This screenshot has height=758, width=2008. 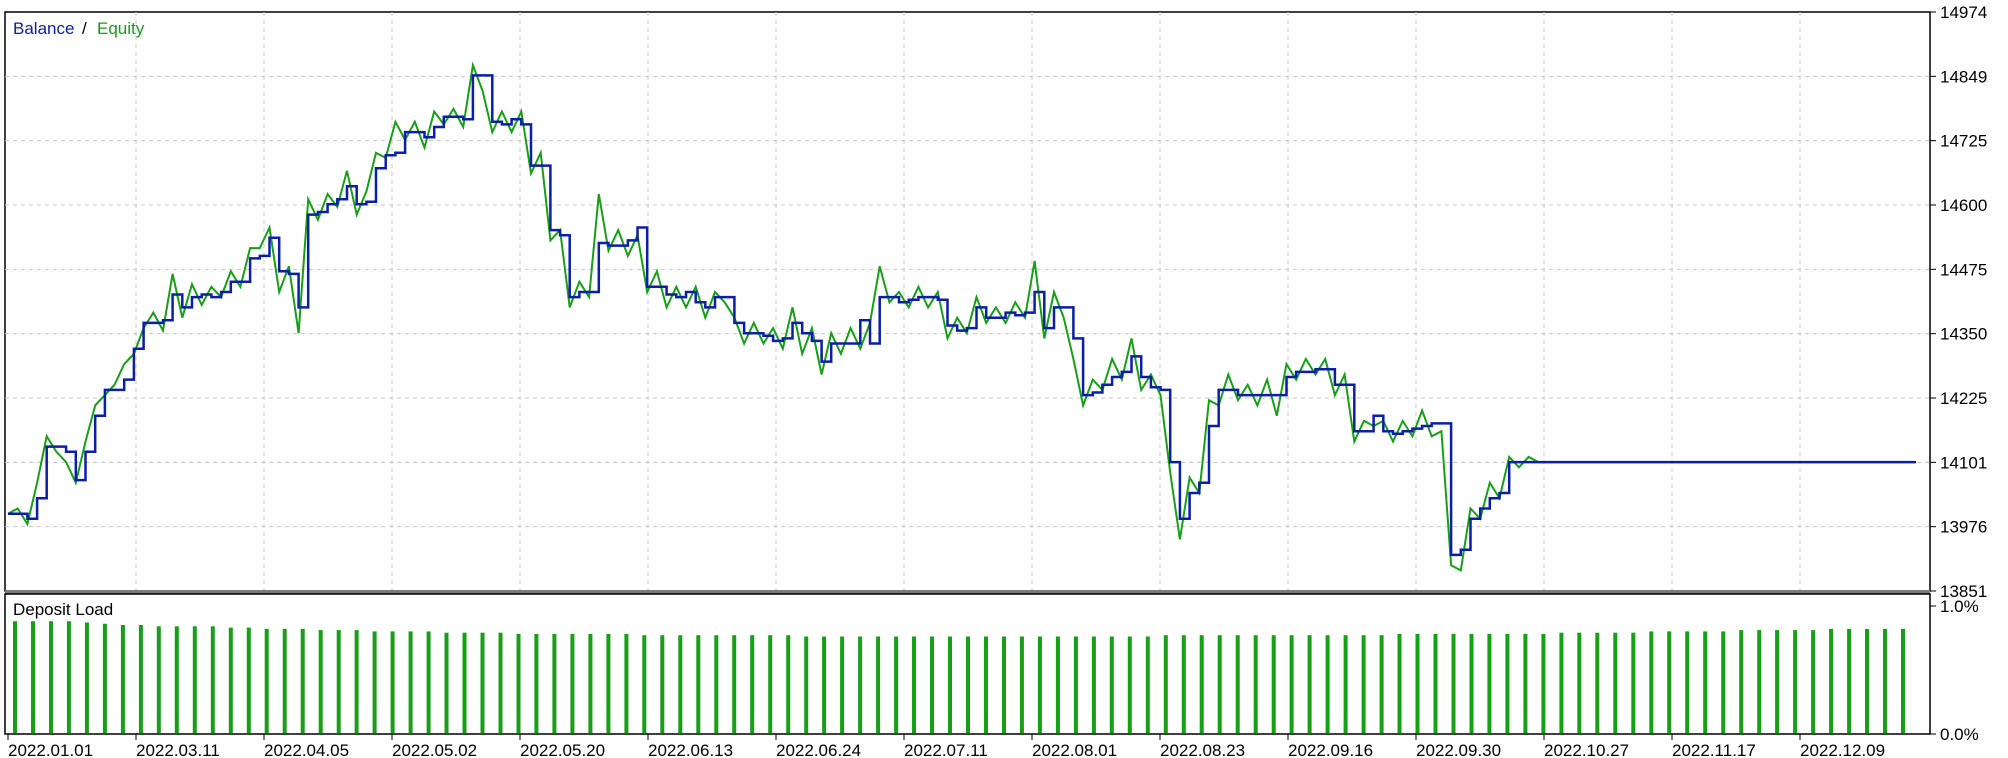 What do you see at coordinates (1963, 76) in the screenshot?
I see `y-tick-label: 14849` at bounding box center [1963, 76].